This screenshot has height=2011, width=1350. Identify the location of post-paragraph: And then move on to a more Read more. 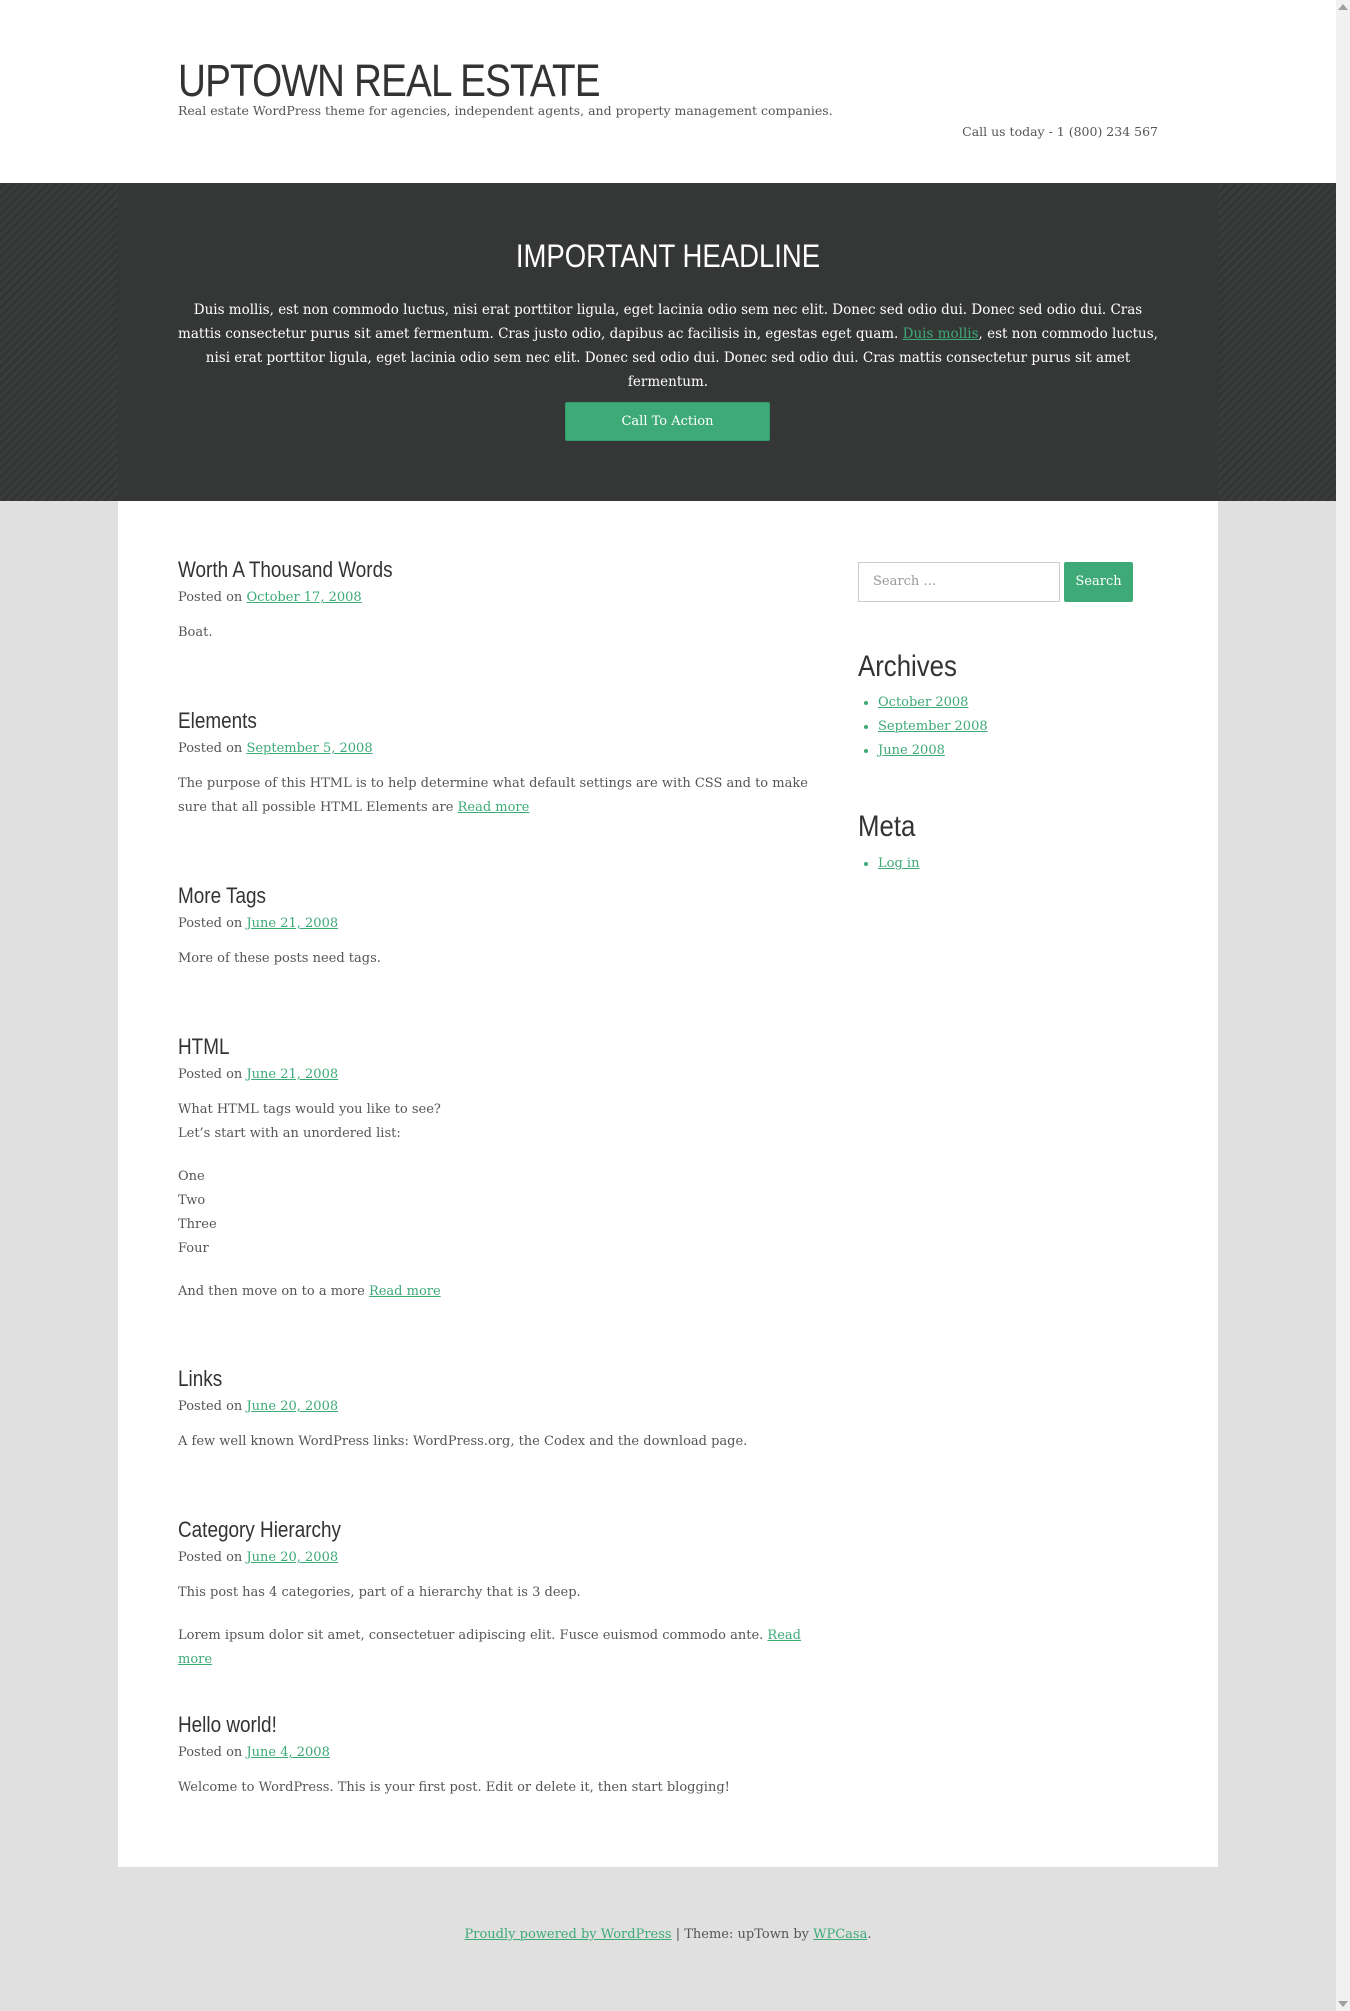
(309, 1291).